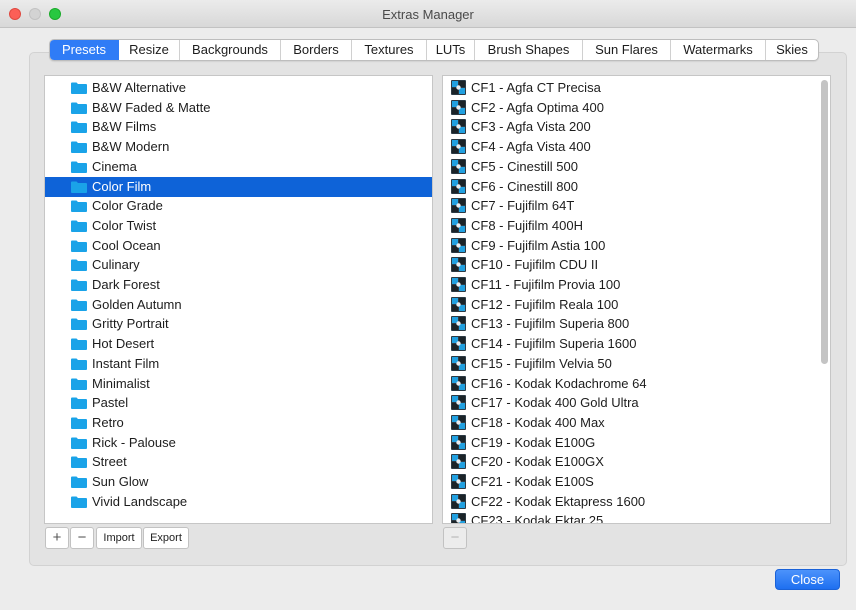  I want to click on preset-label: CF3 - Agfa Vista 200, so click(531, 127).